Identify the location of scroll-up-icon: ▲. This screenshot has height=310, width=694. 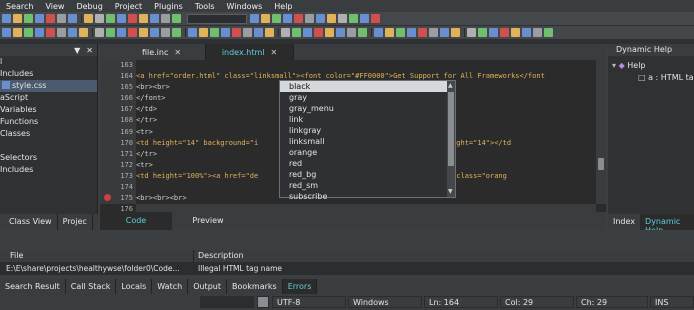
(451, 86).